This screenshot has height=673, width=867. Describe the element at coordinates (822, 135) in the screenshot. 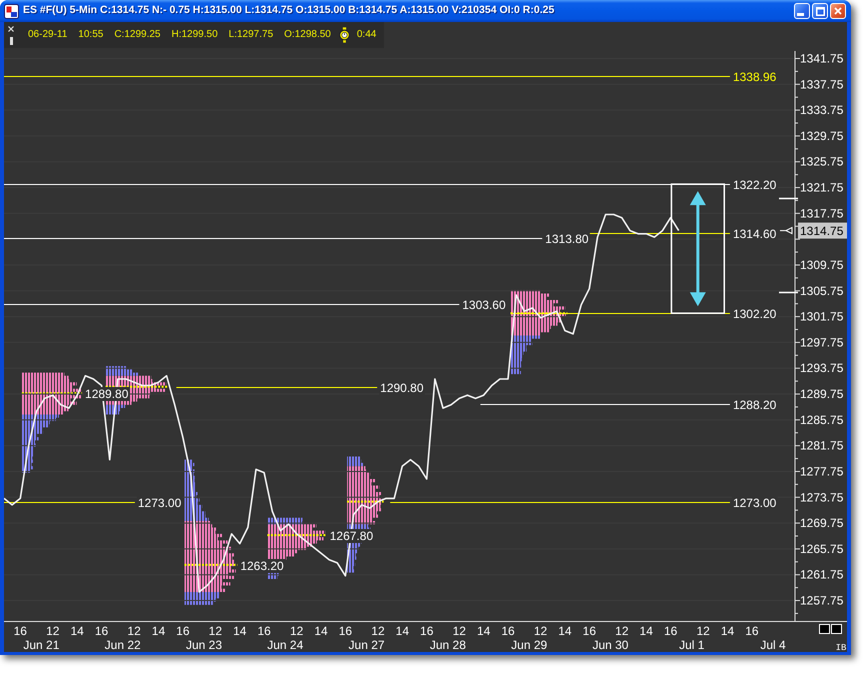

I see `axis-label: 1329.75` at that location.